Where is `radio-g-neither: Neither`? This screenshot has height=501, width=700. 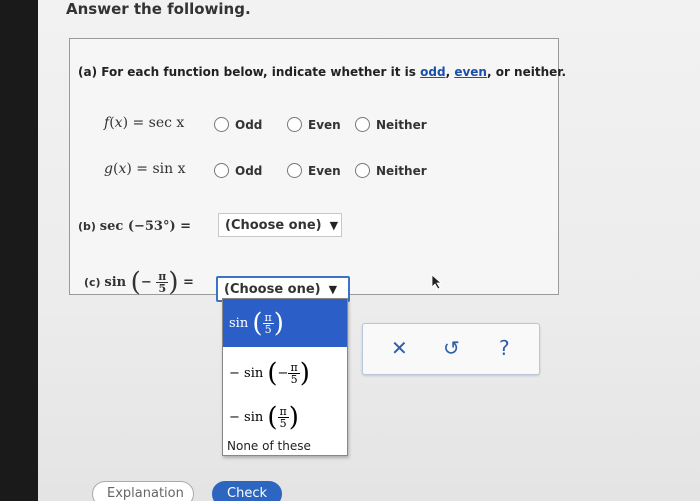 radio-g-neither: Neither is located at coordinates (391, 170).